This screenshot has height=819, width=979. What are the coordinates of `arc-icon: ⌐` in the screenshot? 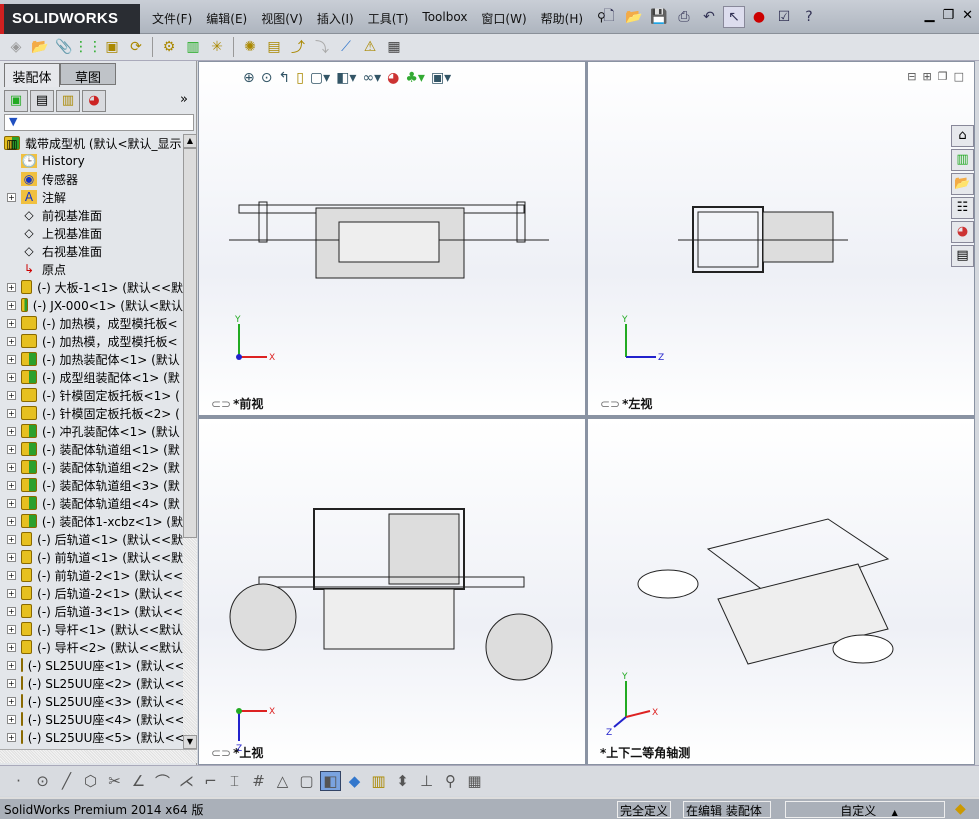 It's located at (210, 781).